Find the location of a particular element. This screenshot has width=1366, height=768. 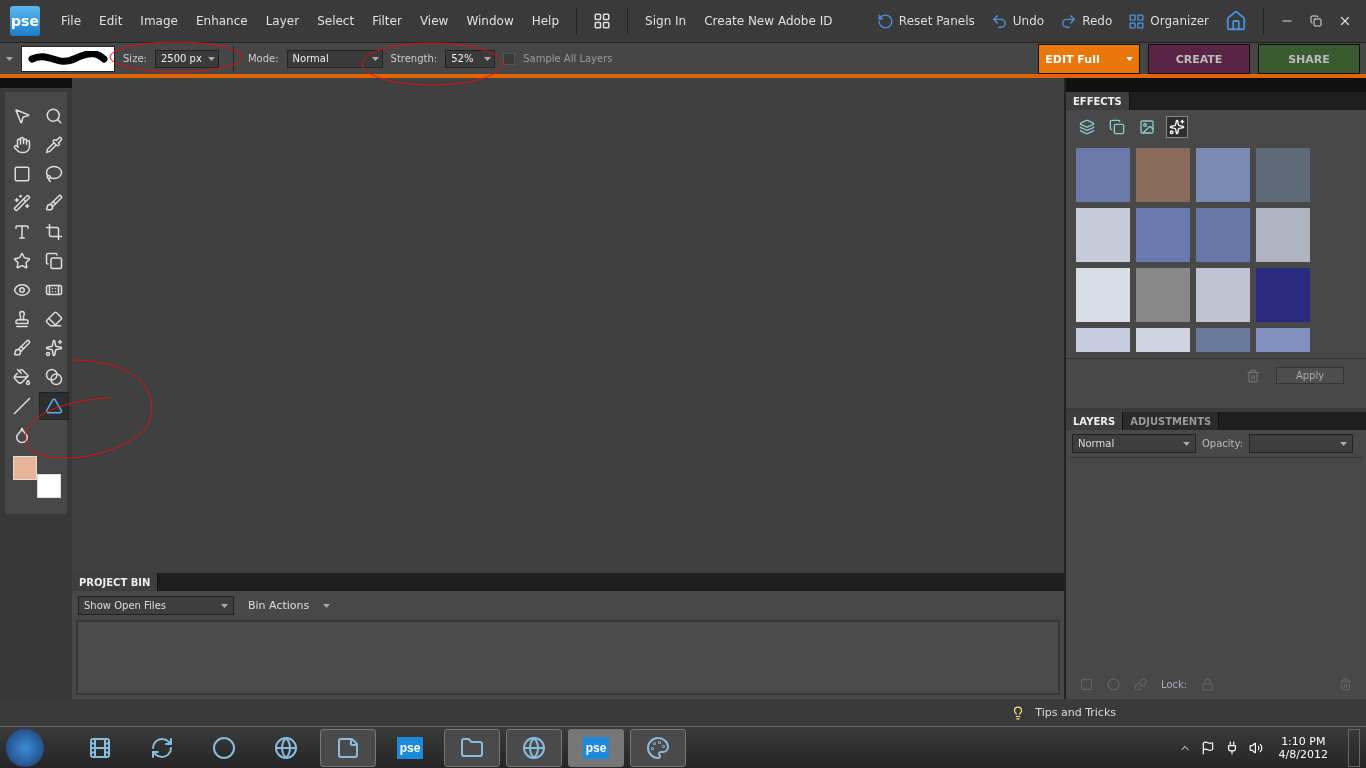

panel-title: EFFECTS is located at coordinates (1098, 101).